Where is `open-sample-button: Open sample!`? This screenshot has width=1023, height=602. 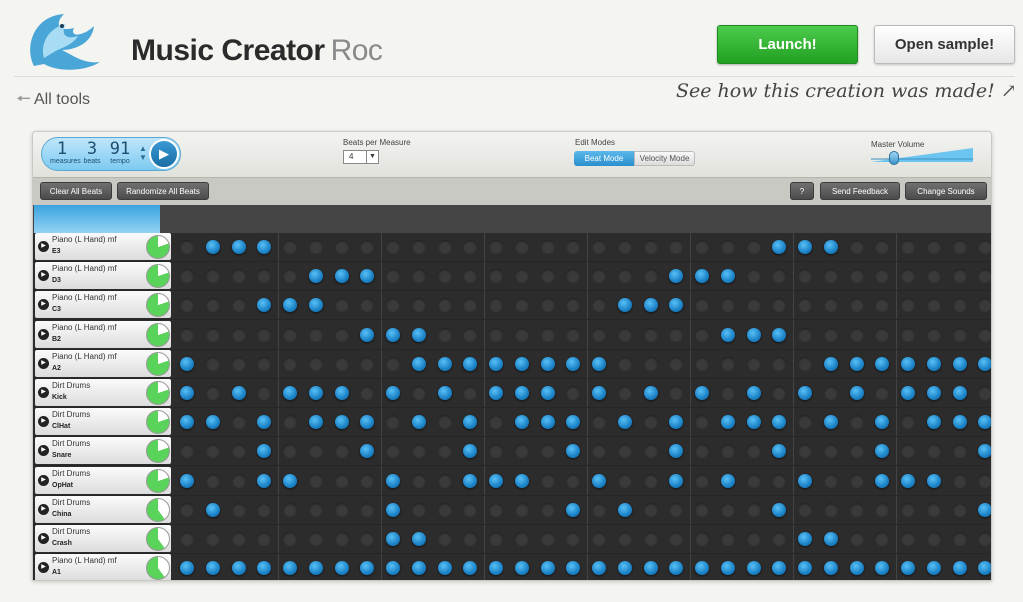
open-sample-button: Open sample! is located at coordinates (944, 44).